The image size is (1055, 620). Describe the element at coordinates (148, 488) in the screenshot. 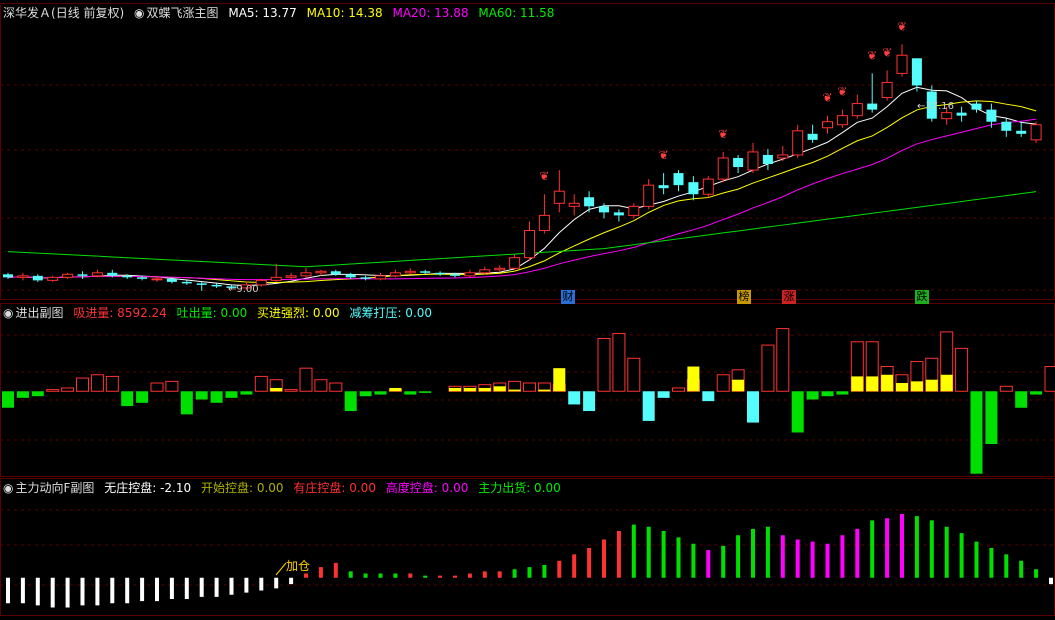

I see `no-control-value: 无庄控盘: -2.10` at that location.